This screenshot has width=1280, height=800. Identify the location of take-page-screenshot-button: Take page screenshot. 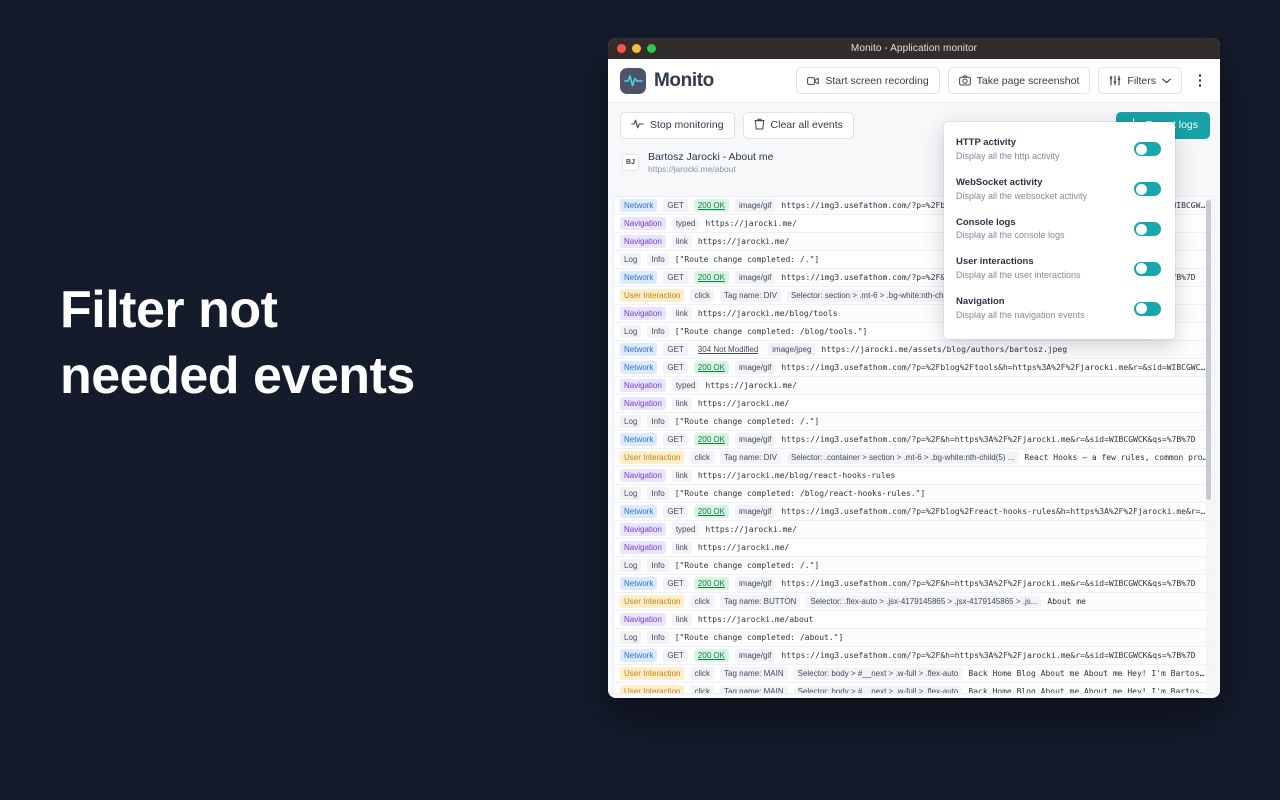
(1019, 80).